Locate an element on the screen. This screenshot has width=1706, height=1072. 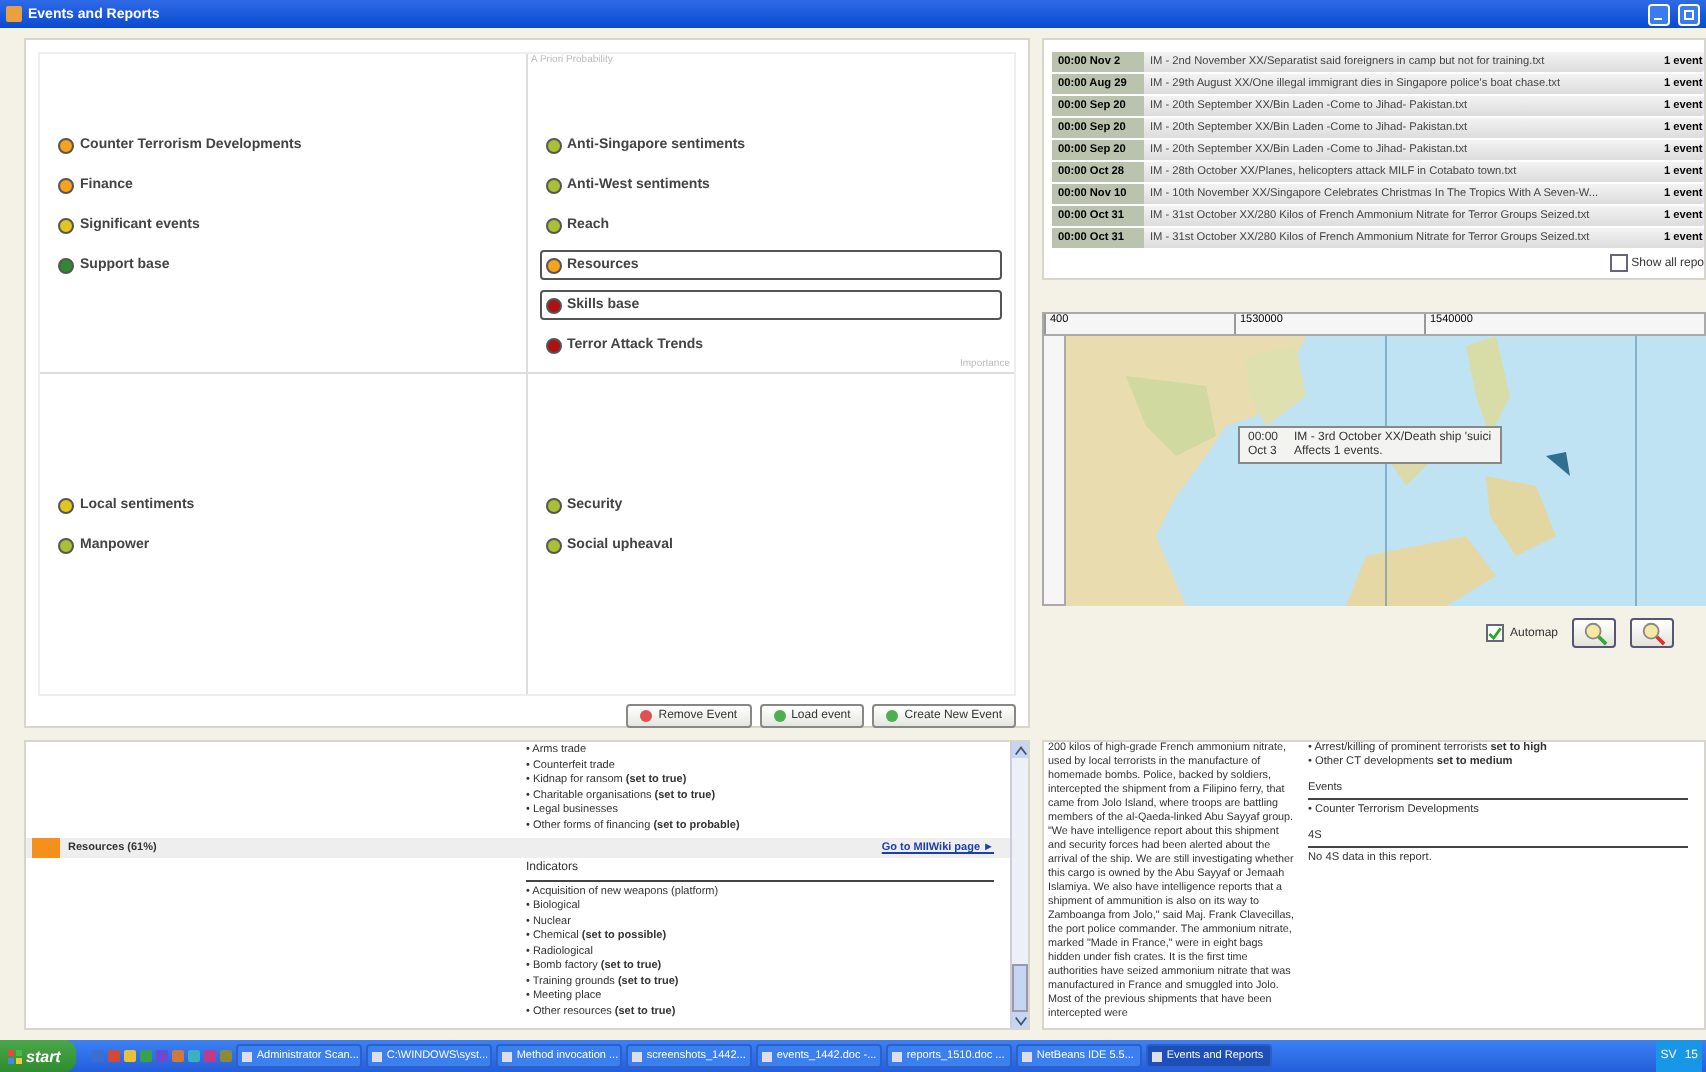
scroll-down-icon is located at coordinates (1020, 1020).